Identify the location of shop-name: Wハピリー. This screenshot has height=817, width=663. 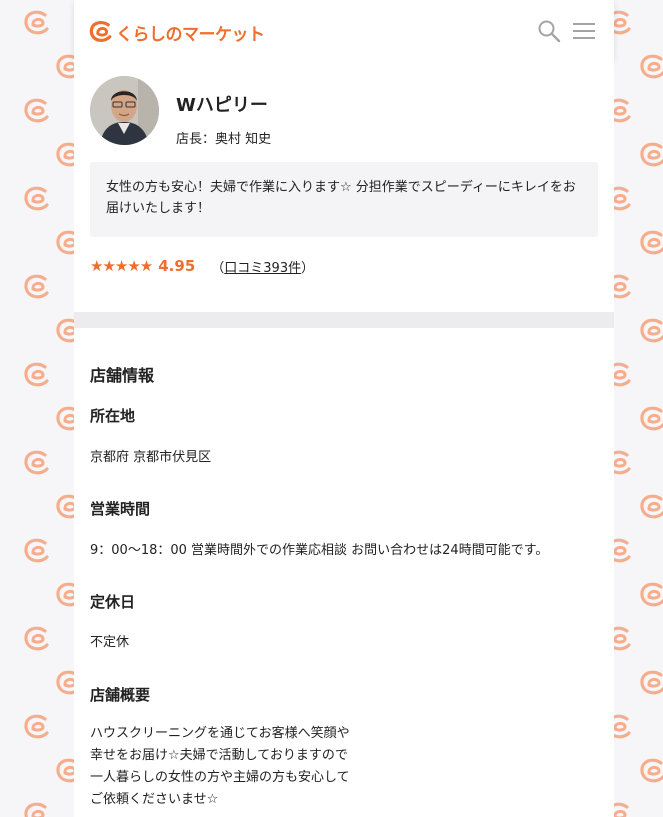
(222, 105).